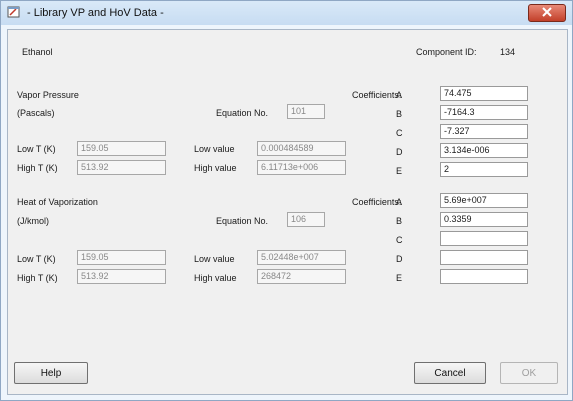  What do you see at coordinates (399, 240) in the screenshot?
I see `hov-coef-c-label: C` at bounding box center [399, 240].